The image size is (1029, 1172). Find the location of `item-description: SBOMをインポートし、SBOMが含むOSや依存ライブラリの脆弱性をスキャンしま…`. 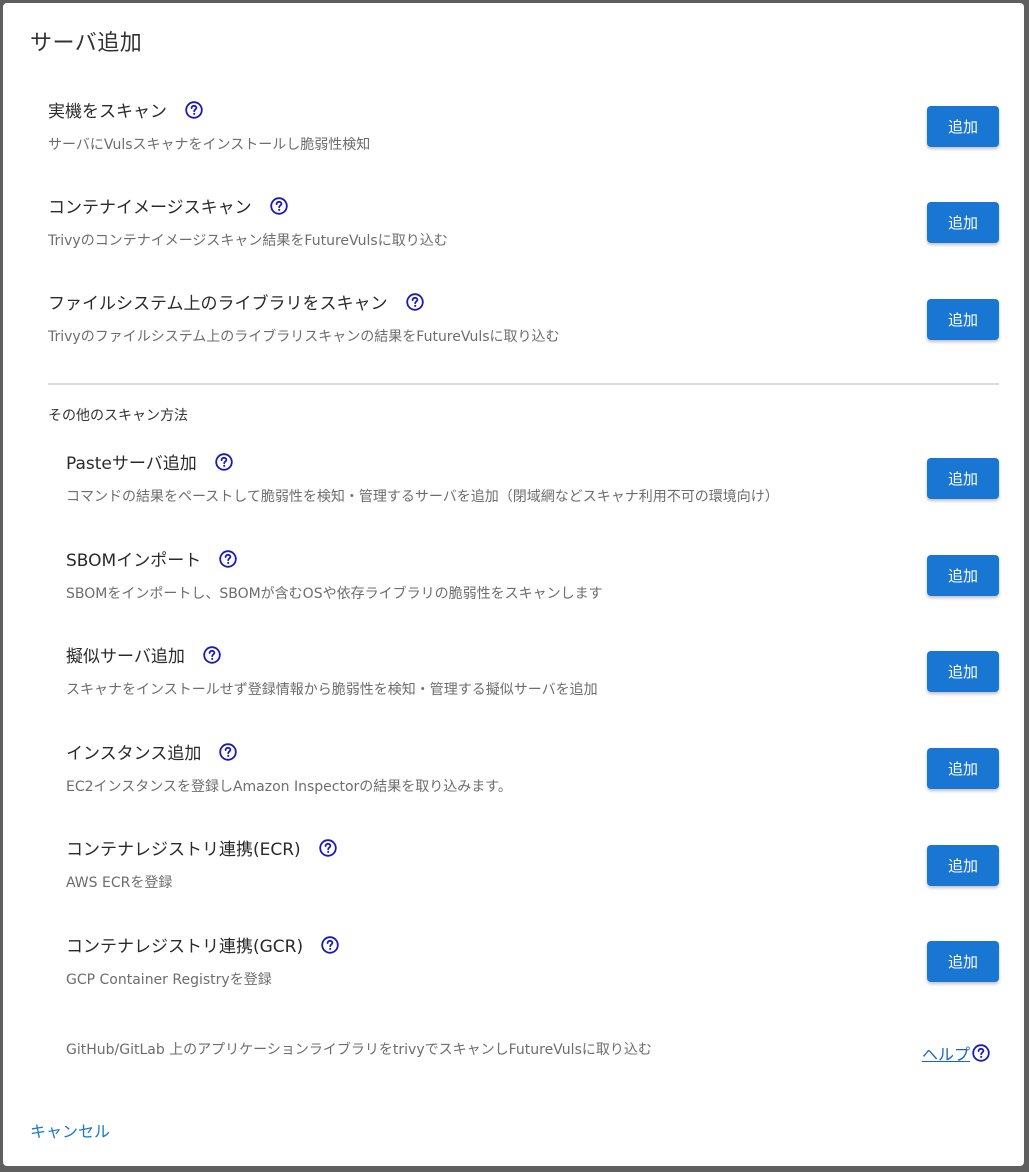

item-description: SBOMをインポートし、SBOMが含むOSや依存ライブラリの脆弱性をスキャンしま… is located at coordinates (334, 594).